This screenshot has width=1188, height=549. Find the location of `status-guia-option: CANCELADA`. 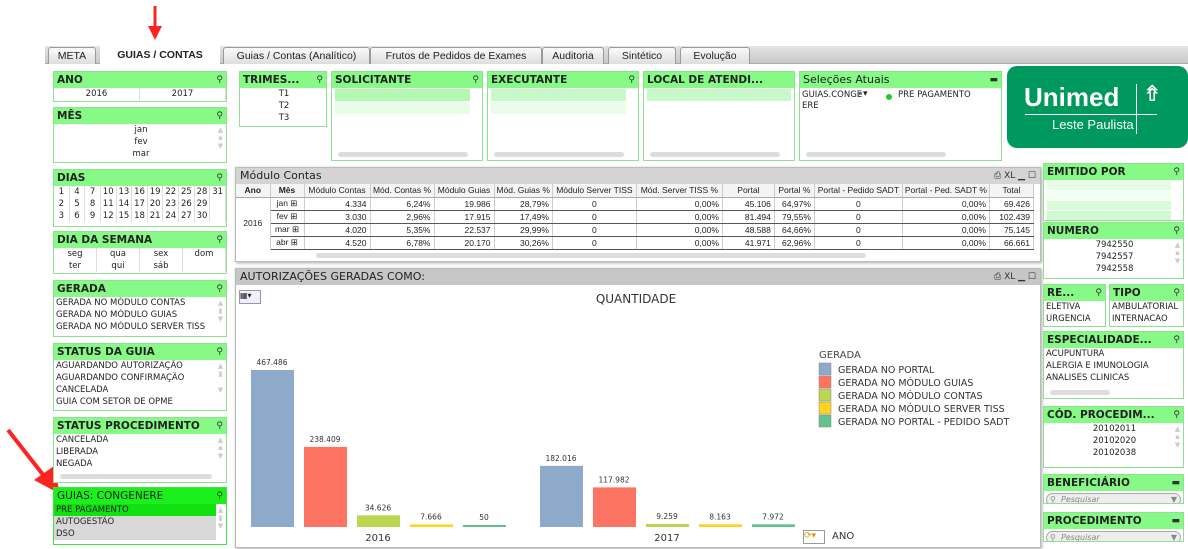

status-guia-option: CANCELADA is located at coordinates (140, 390).